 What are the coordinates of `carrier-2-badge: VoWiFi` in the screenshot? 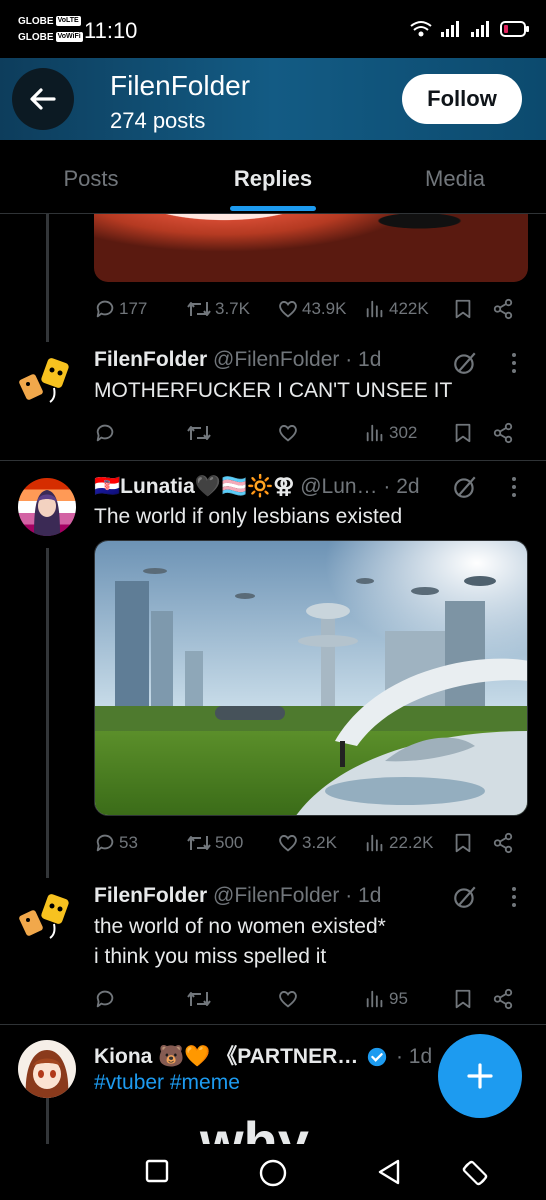 It's located at (69, 37).